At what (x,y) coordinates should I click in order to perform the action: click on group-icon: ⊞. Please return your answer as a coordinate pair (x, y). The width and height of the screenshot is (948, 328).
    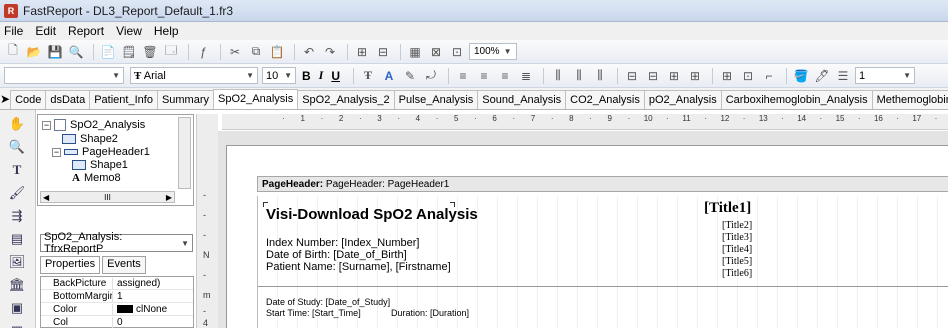
    Looking at the image, I should click on (362, 52).